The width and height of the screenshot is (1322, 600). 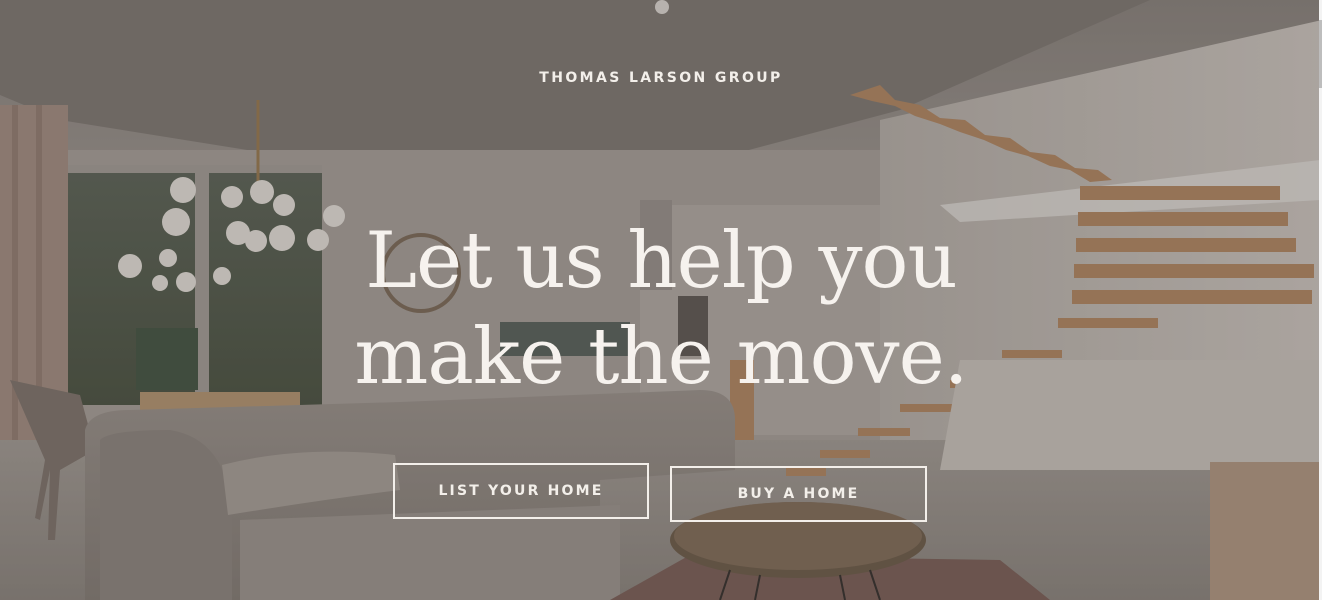 I want to click on headline-line-1: Let us help you, so click(x=661, y=261).